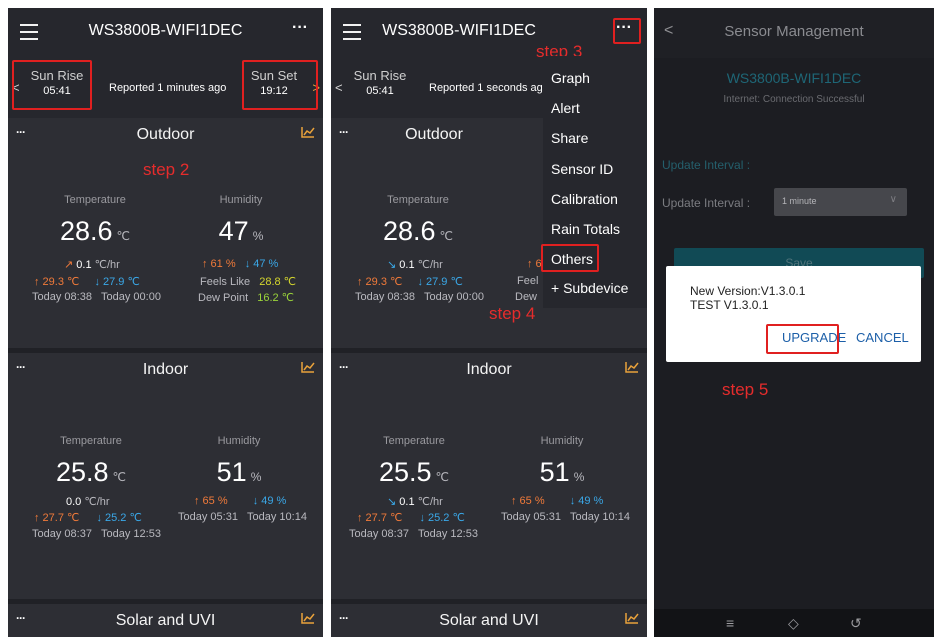 This screenshot has height=639, width=936. Describe the element at coordinates (419, 297) in the screenshot. I see `temperature-times: Today 08:38 Today 00:00` at that location.